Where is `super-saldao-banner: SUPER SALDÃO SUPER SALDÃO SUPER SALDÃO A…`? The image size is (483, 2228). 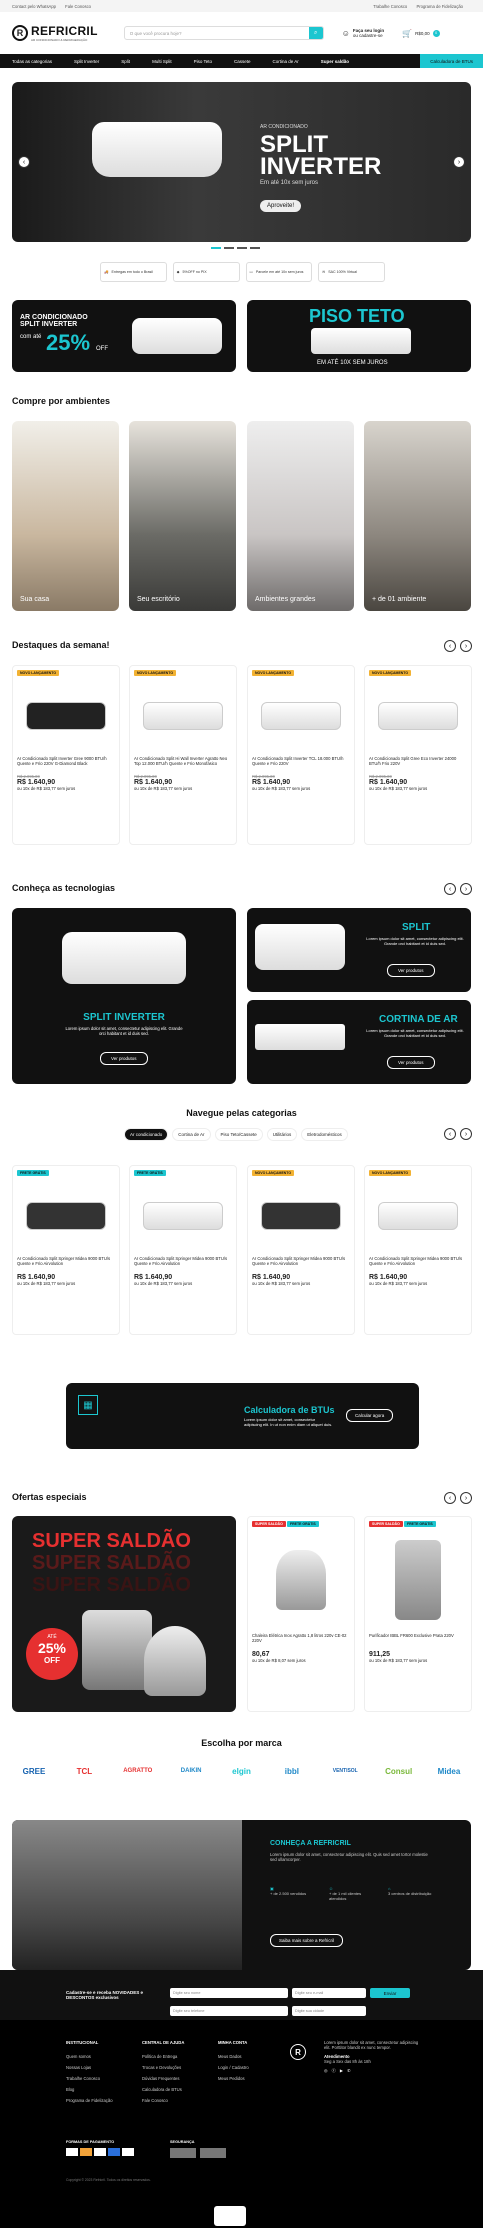
super-saldao-banner: SUPER SALDÃO SUPER SALDÃO SUPER SALDÃO A… is located at coordinates (124, 1614).